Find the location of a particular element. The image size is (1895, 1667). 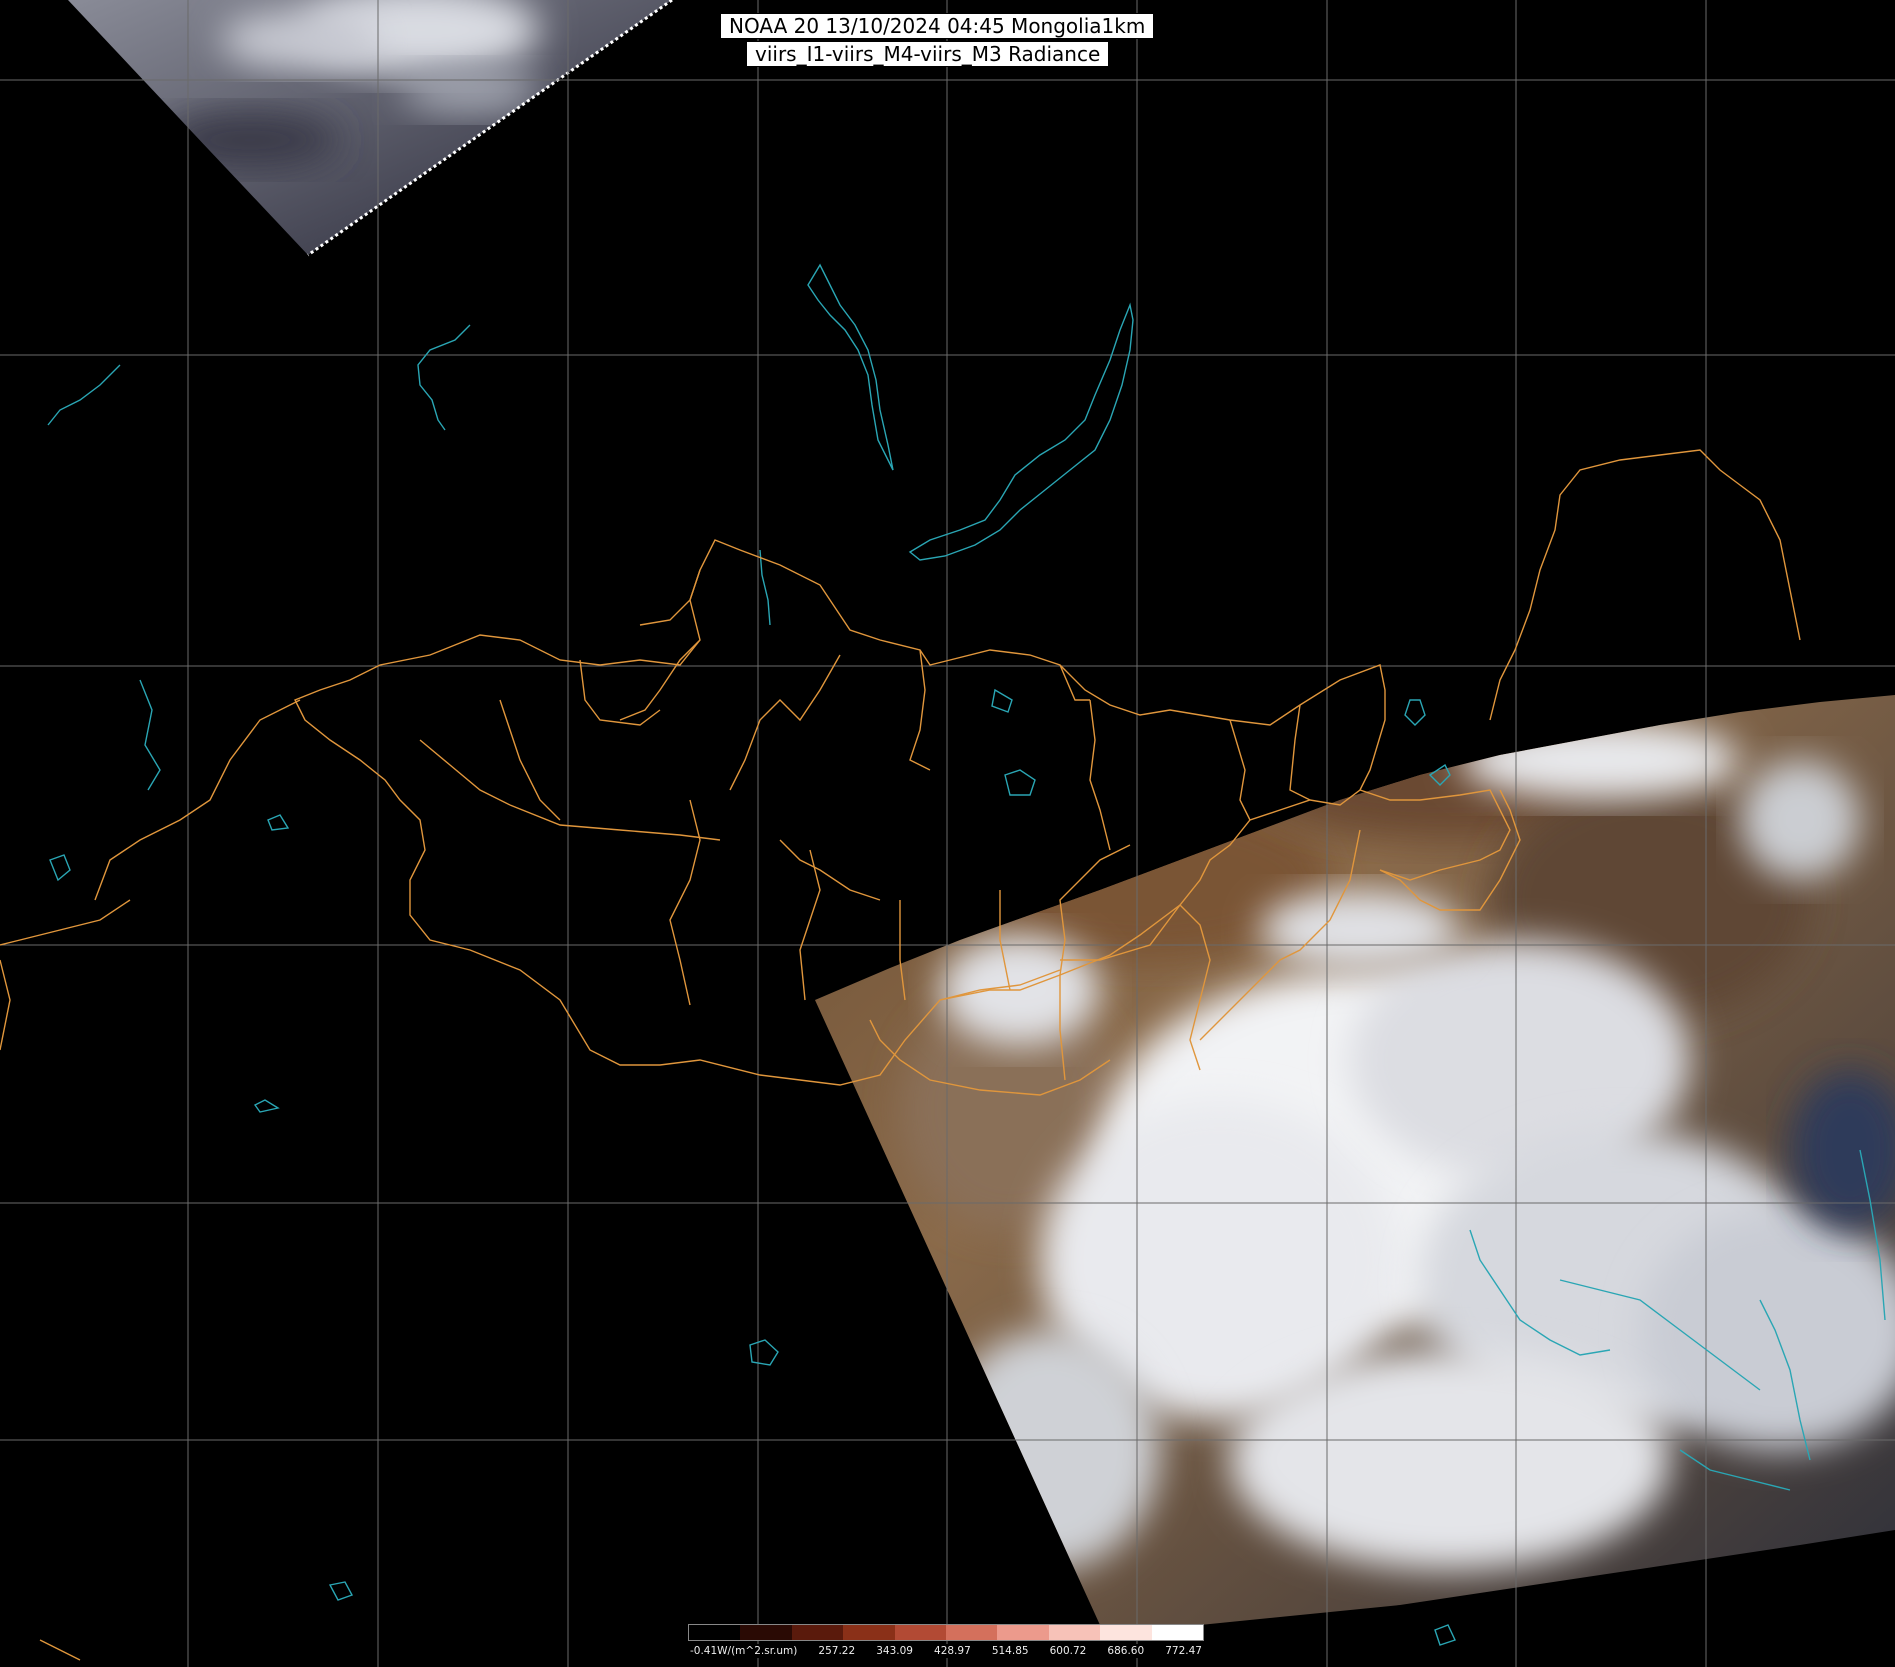

legend-label: 343.09 is located at coordinates (894, 1651).